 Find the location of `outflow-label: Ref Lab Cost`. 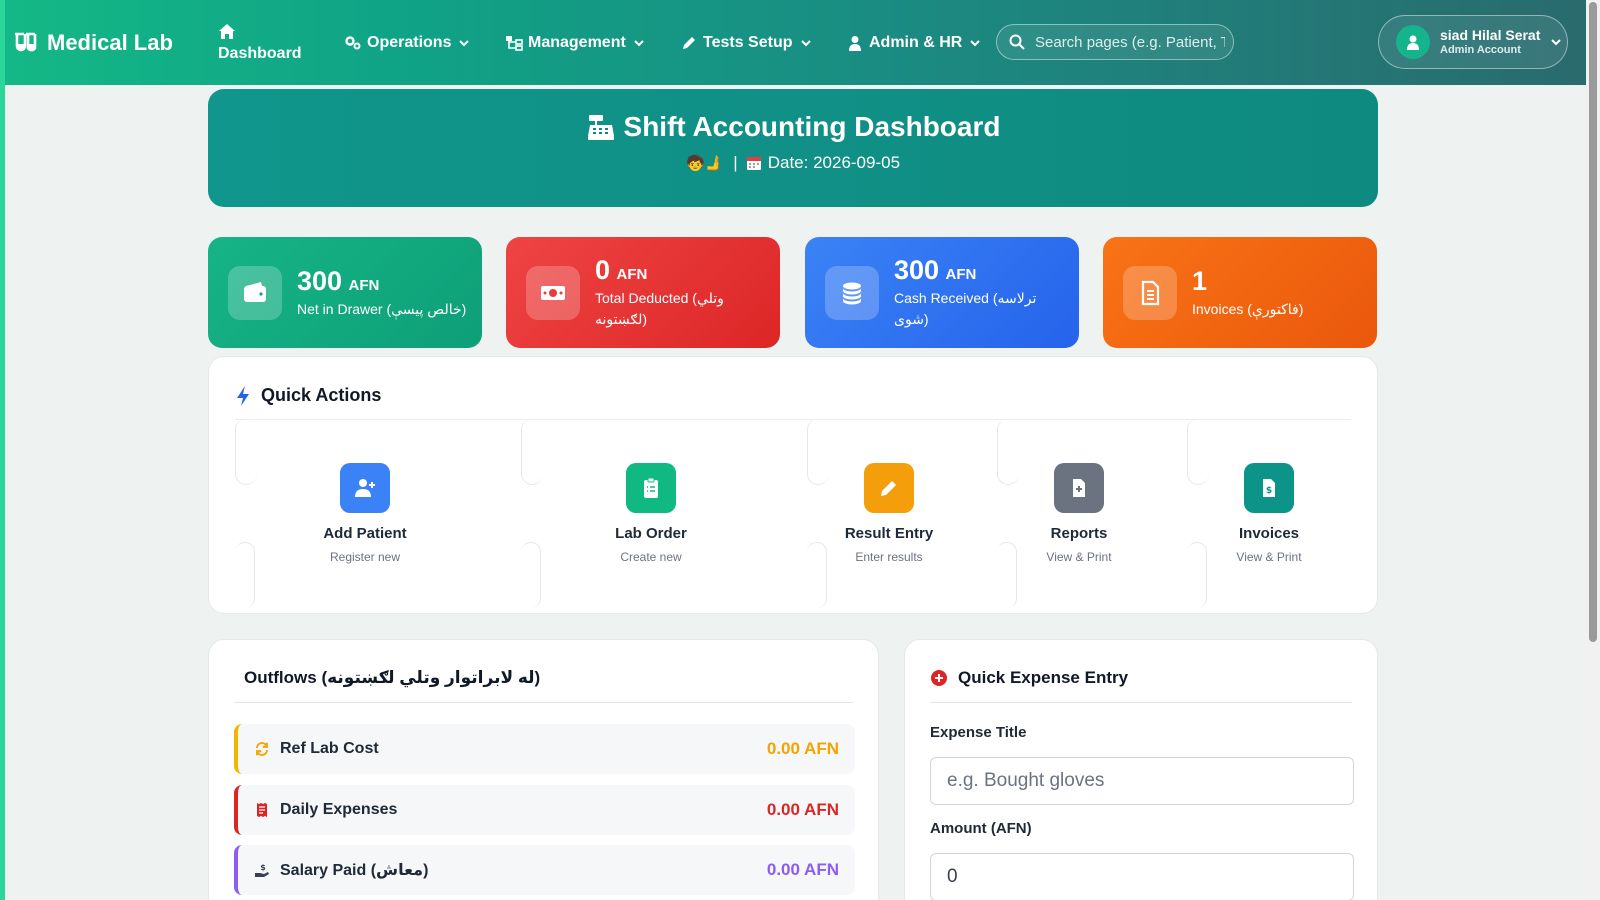

outflow-label: Ref Lab Cost is located at coordinates (329, 748).